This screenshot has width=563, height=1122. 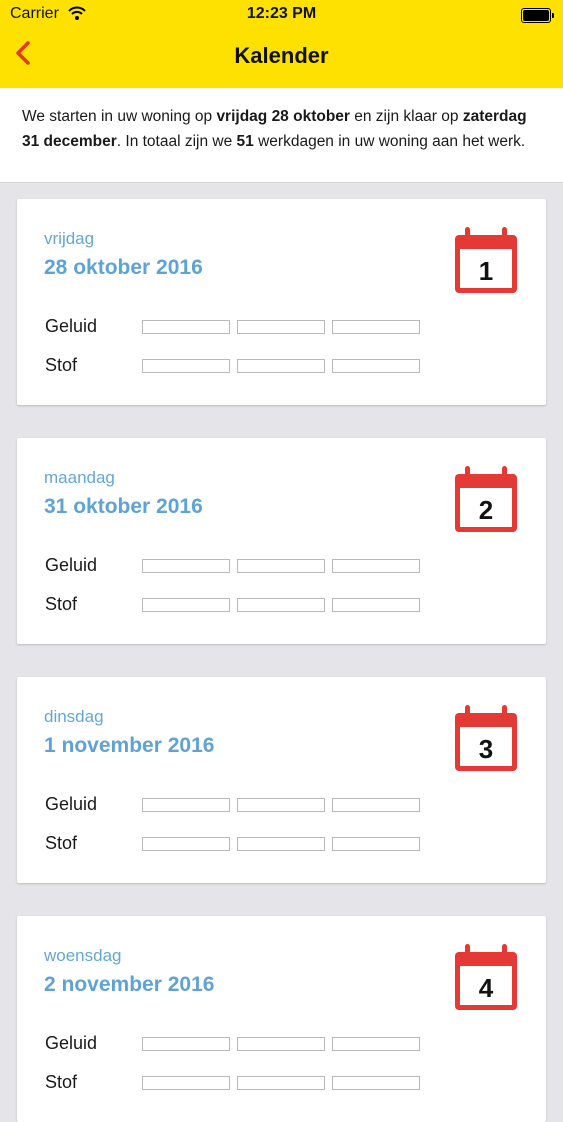 I want to click on calendar-icon: 4, so click(x=486, y=977).